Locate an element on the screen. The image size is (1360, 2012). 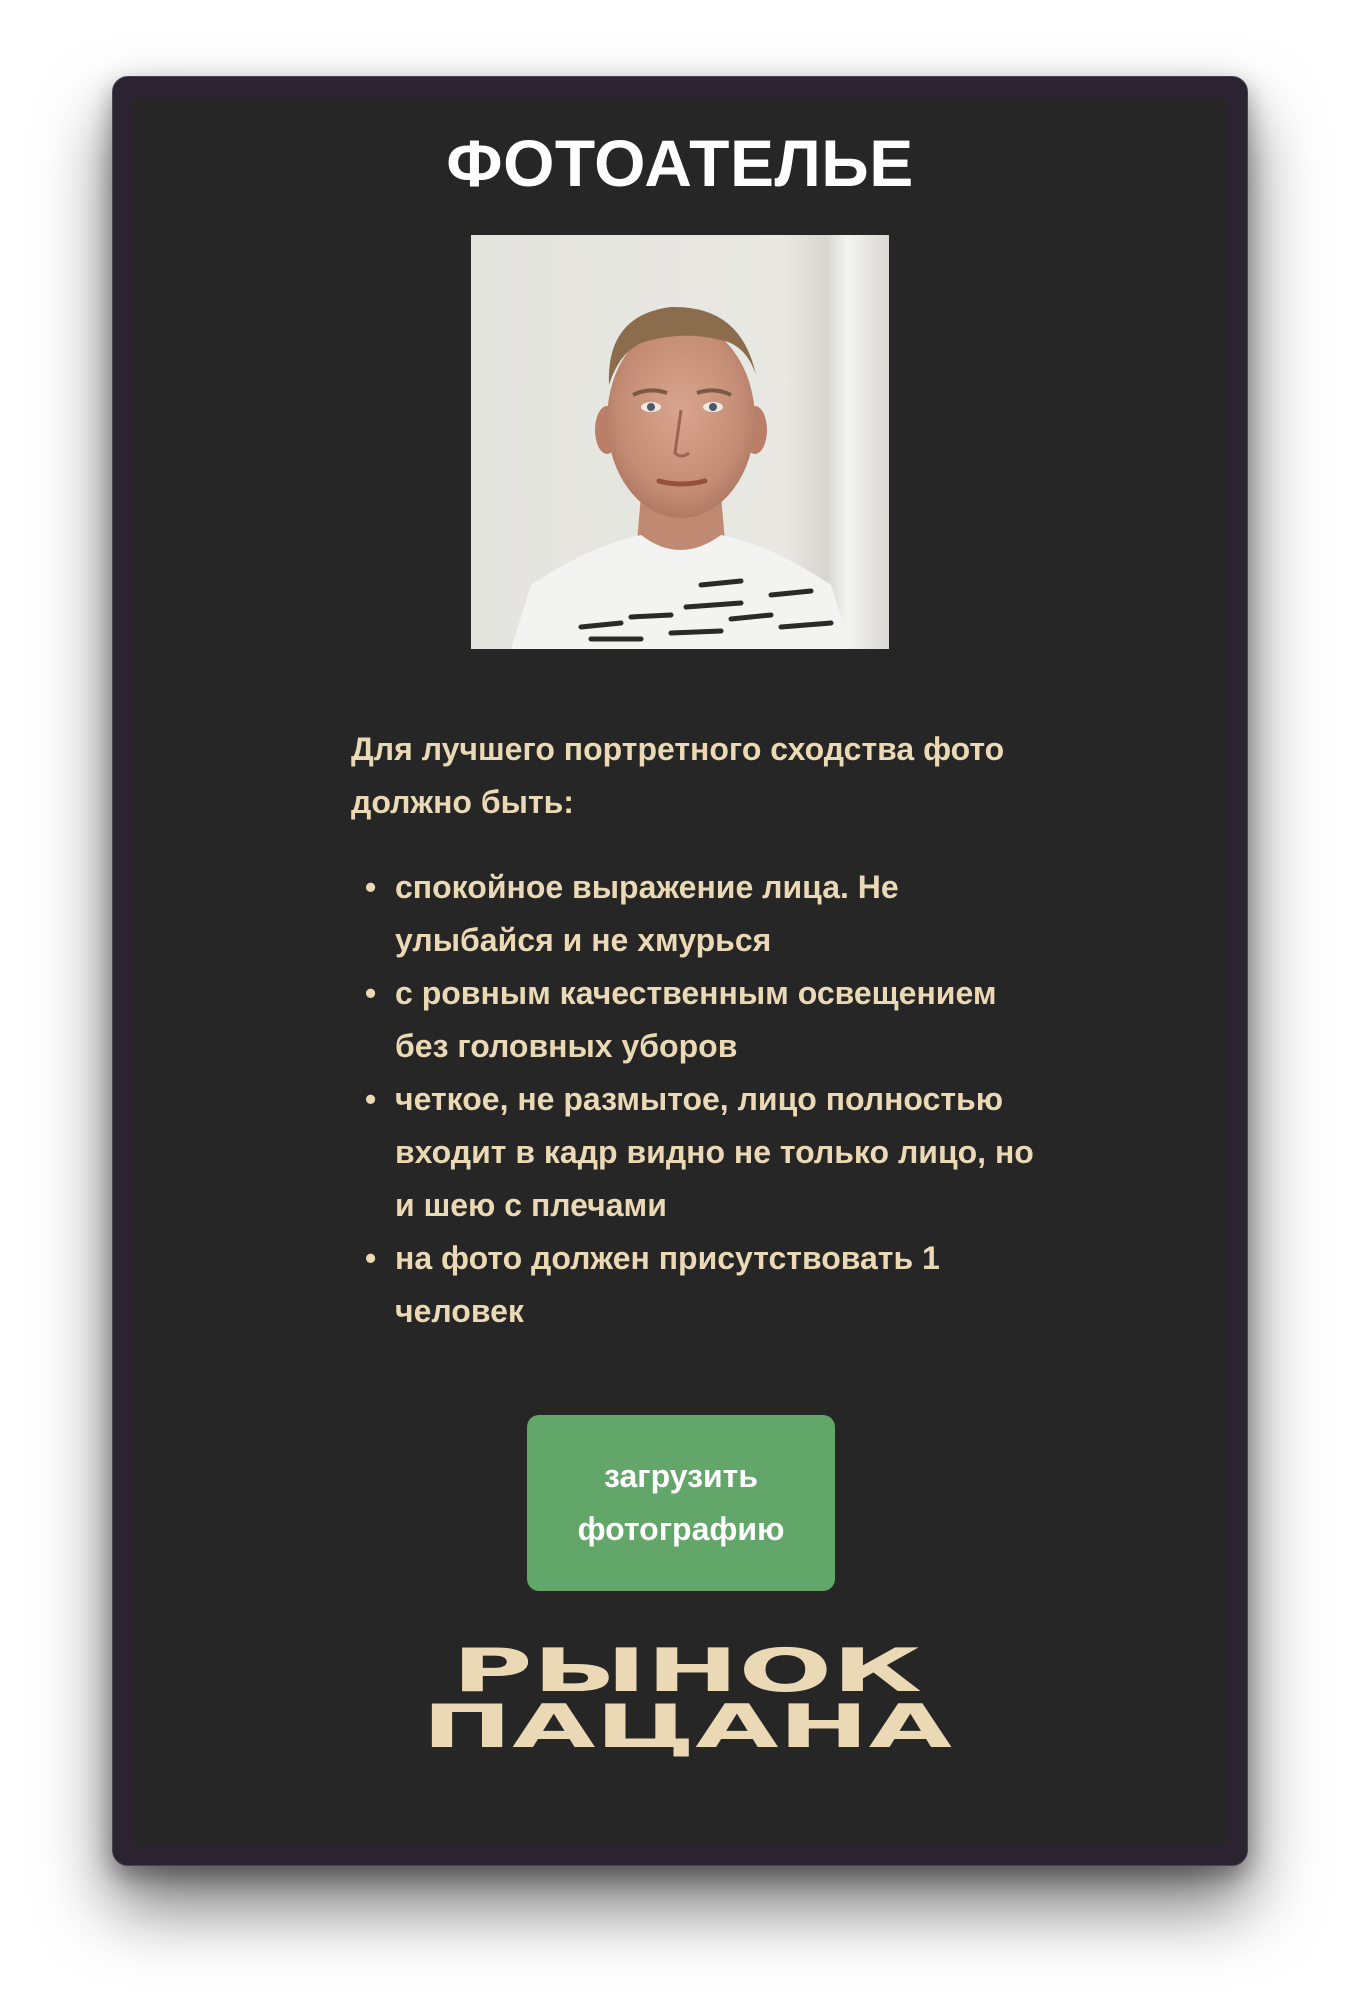
upload-photo-button: загрузить фотографию is located at coordinates (681, 1503).